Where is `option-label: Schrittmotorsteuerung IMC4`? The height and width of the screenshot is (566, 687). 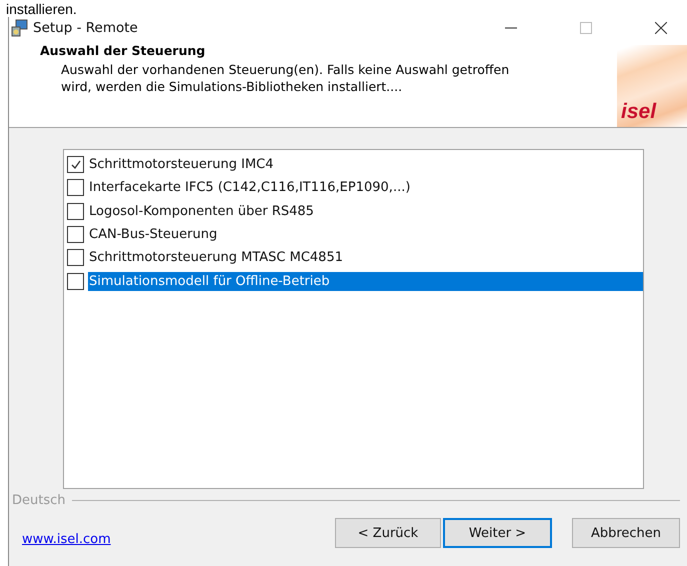
option-label: Schrittmotorsteuerung IMC4 is located at coordinates (365, 164).